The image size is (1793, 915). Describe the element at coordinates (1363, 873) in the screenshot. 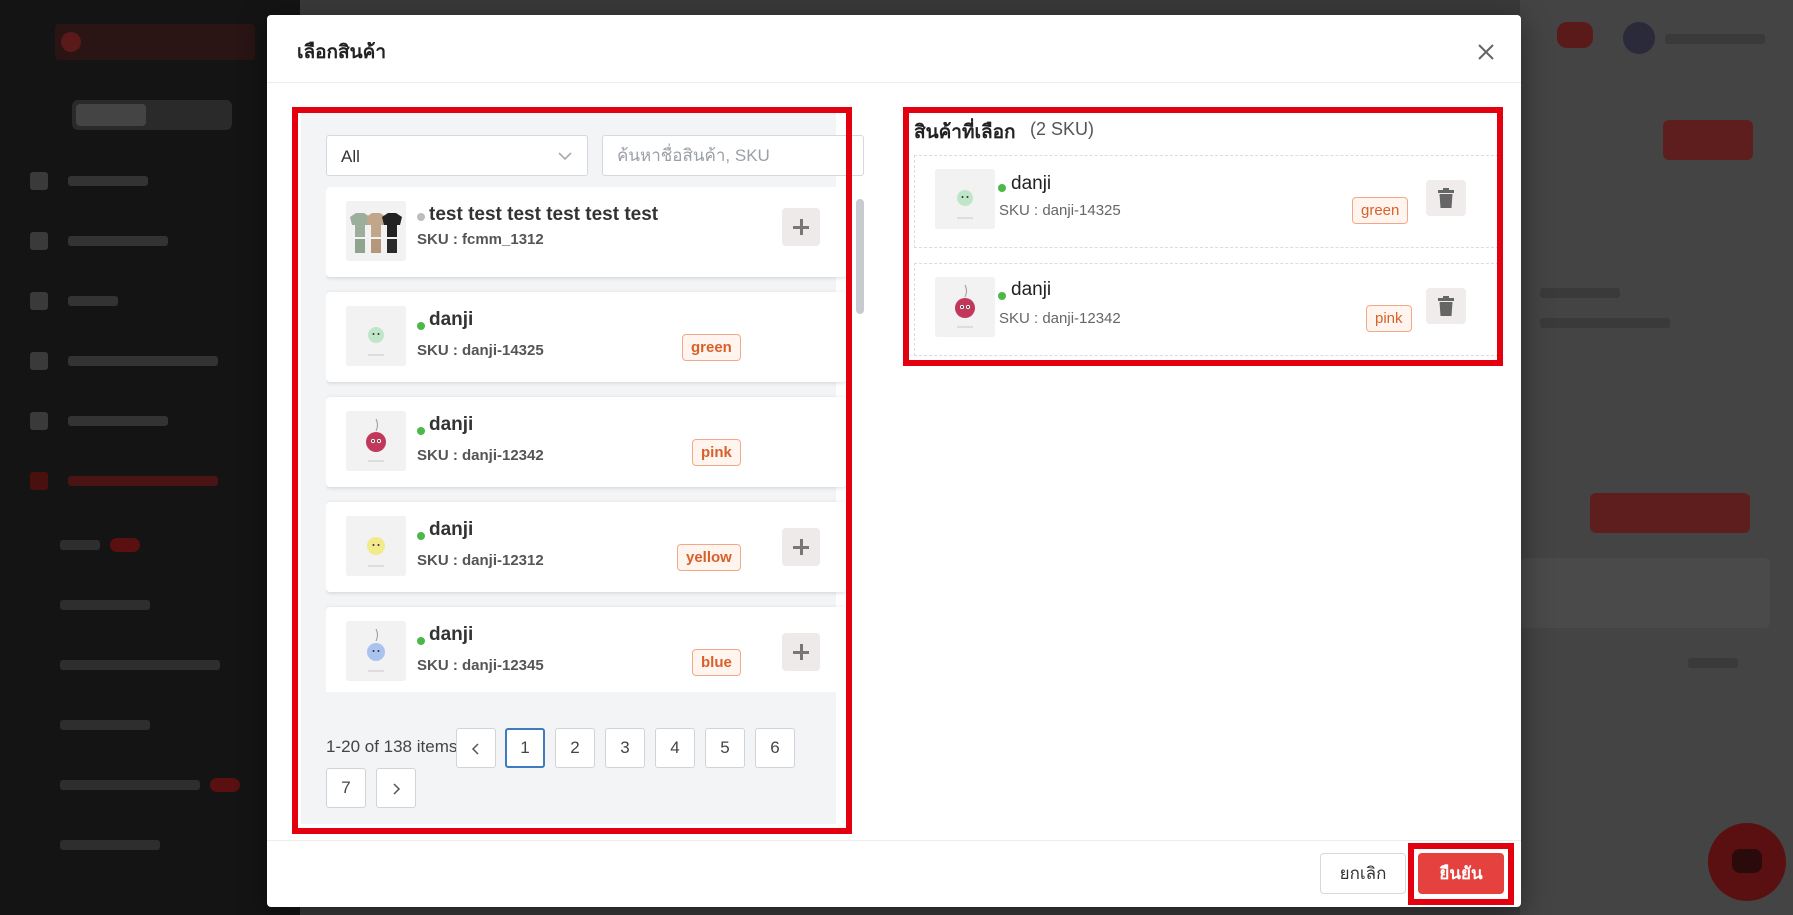

I see `cancel-button: ยกเลิก` at that location.